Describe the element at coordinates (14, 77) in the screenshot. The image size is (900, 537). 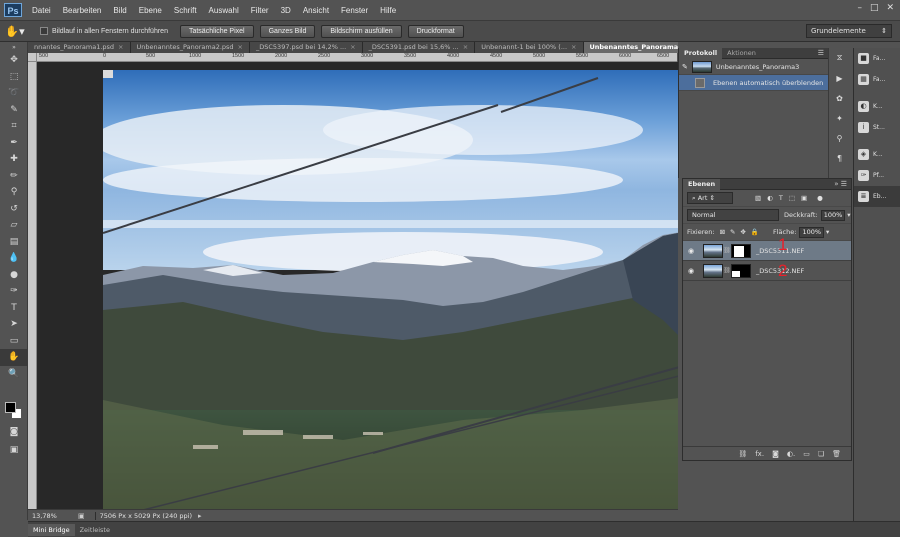
I see `marquee-tool-icon: ⬚` at that location.